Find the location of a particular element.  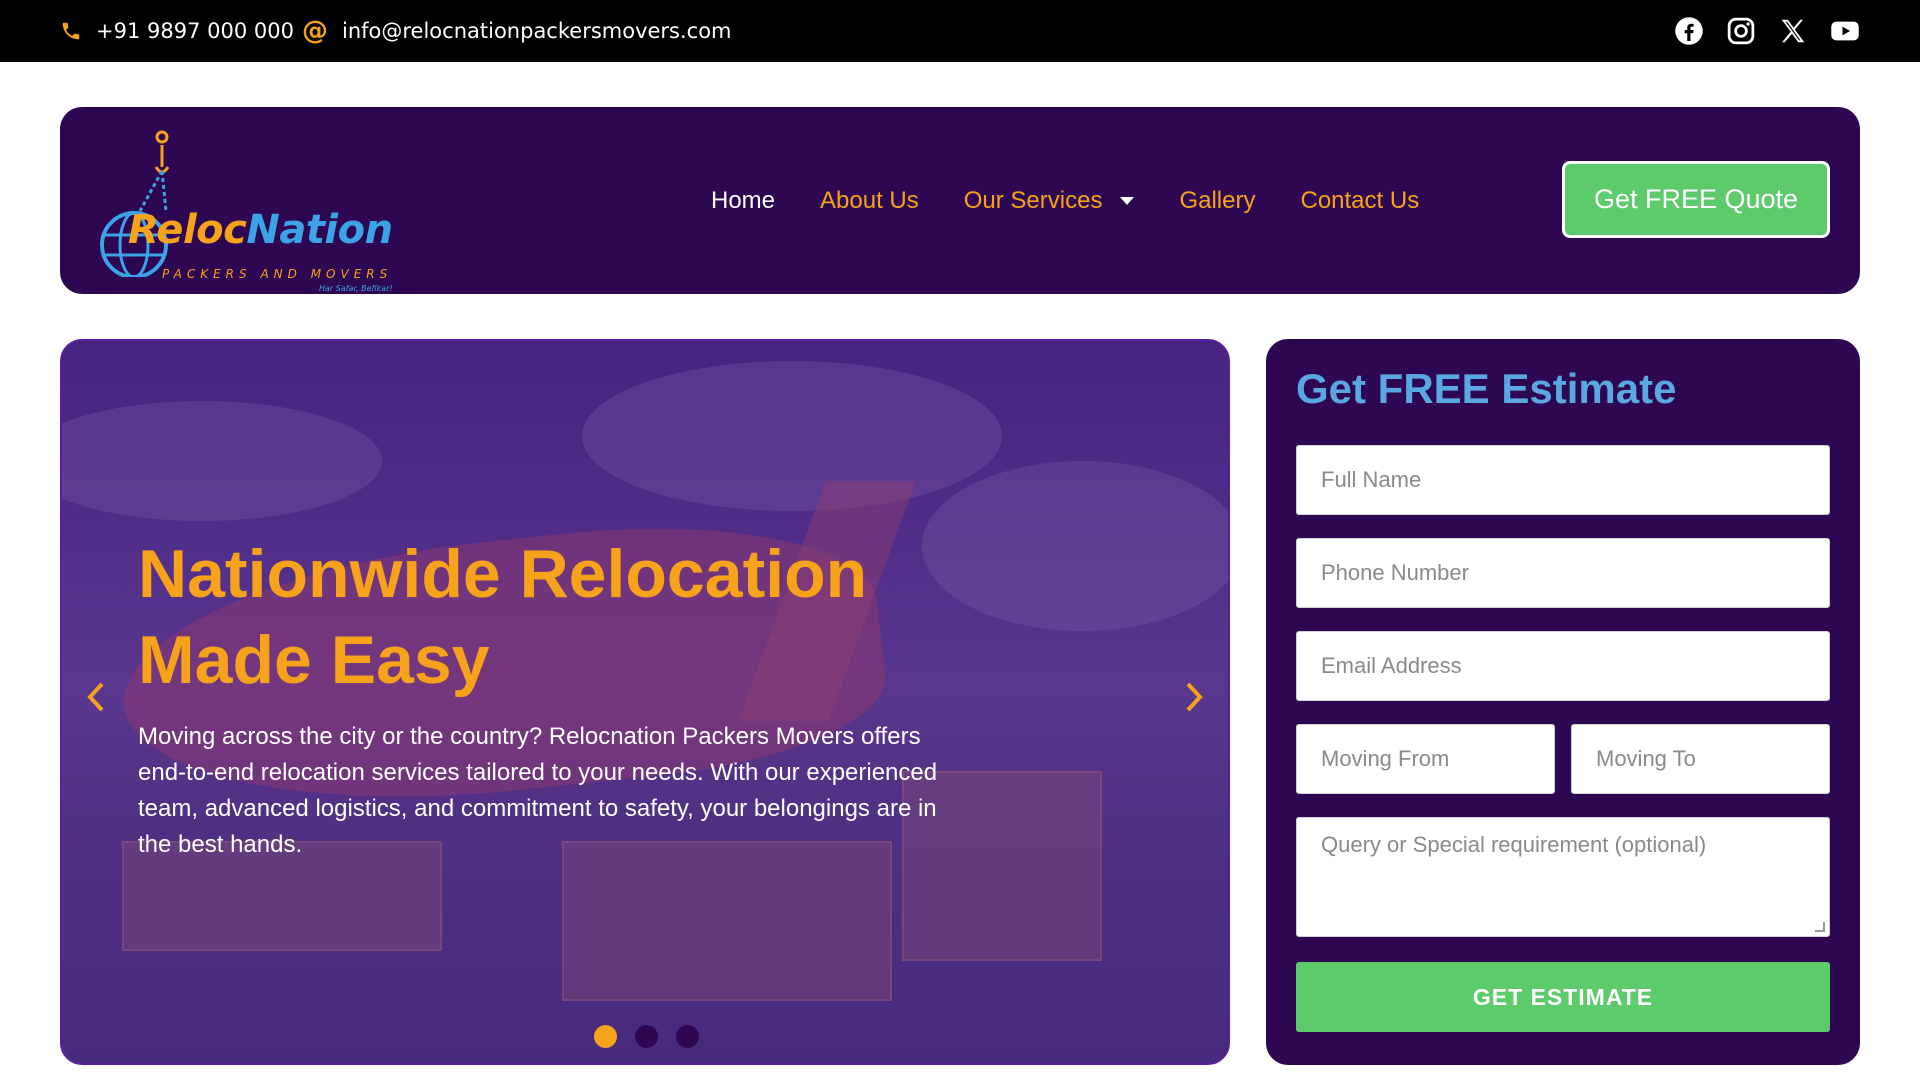

brand-name-part1: Reloc is located at coordinates (187, 230).